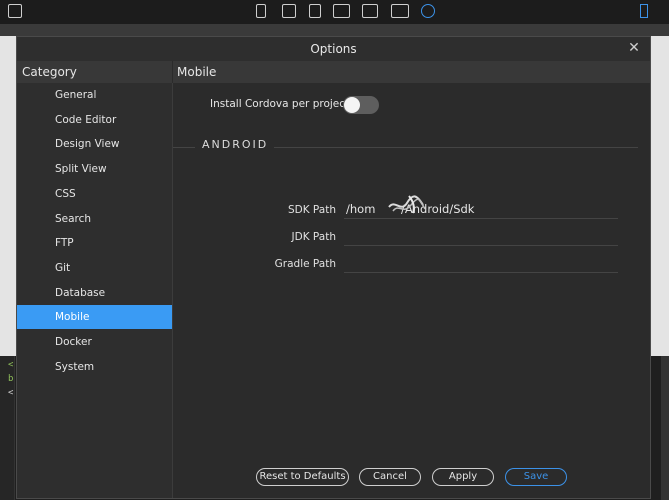 The image size is (669, 500). What do you see at coordinates (94, 367) in the screenshot?
I see `sidebar-item-system: System` at bounding box center [94, 367].